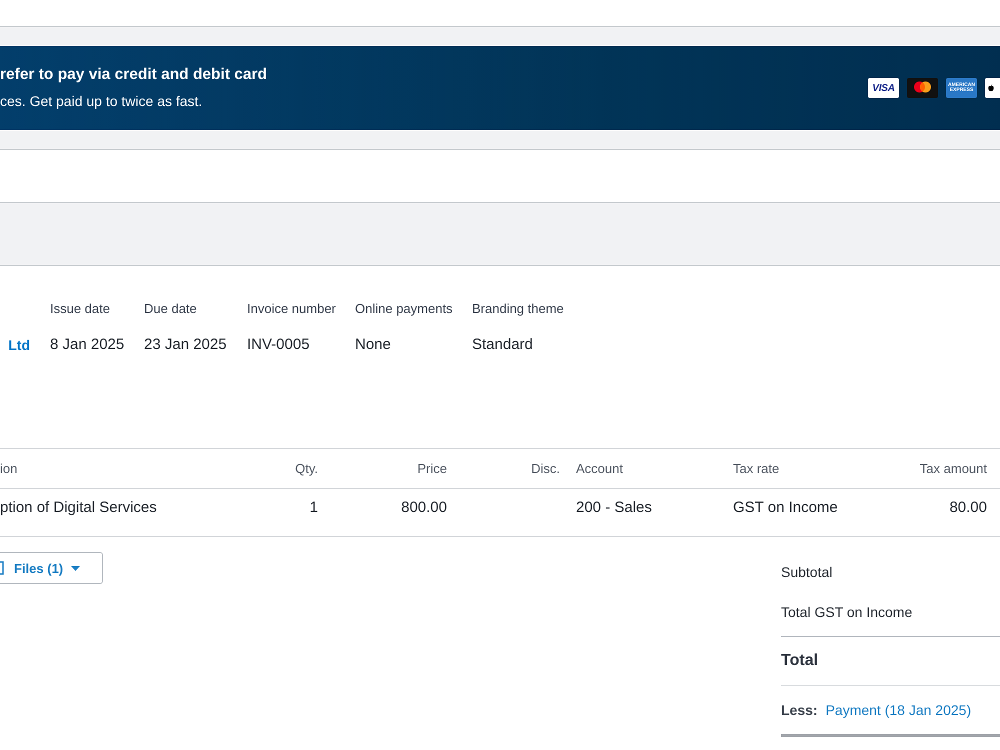 The image size is (1000, 750). I want to click on table-cell: 800.00, so click(424, 507).